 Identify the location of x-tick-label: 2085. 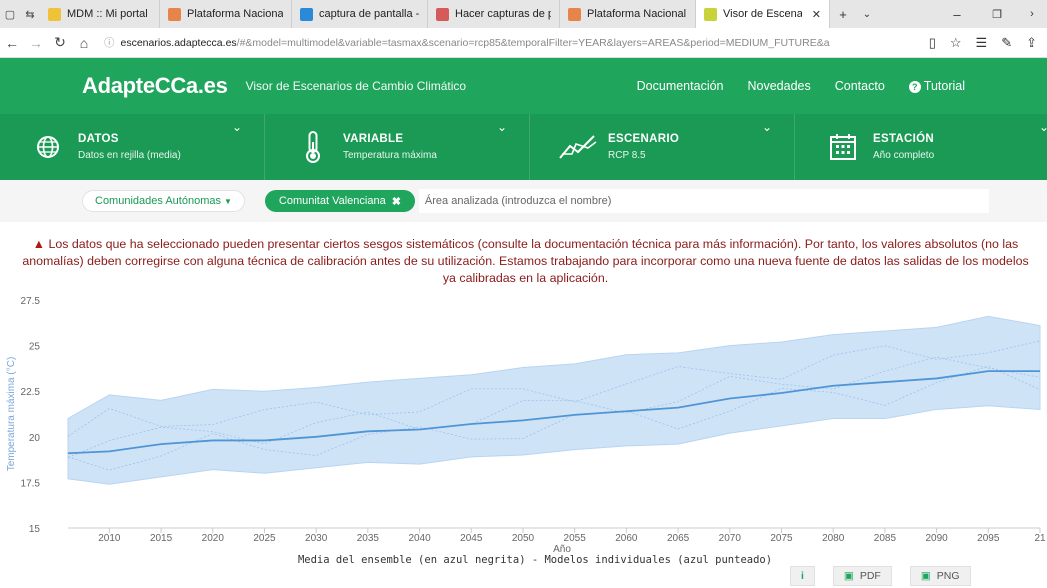
(885, 538).